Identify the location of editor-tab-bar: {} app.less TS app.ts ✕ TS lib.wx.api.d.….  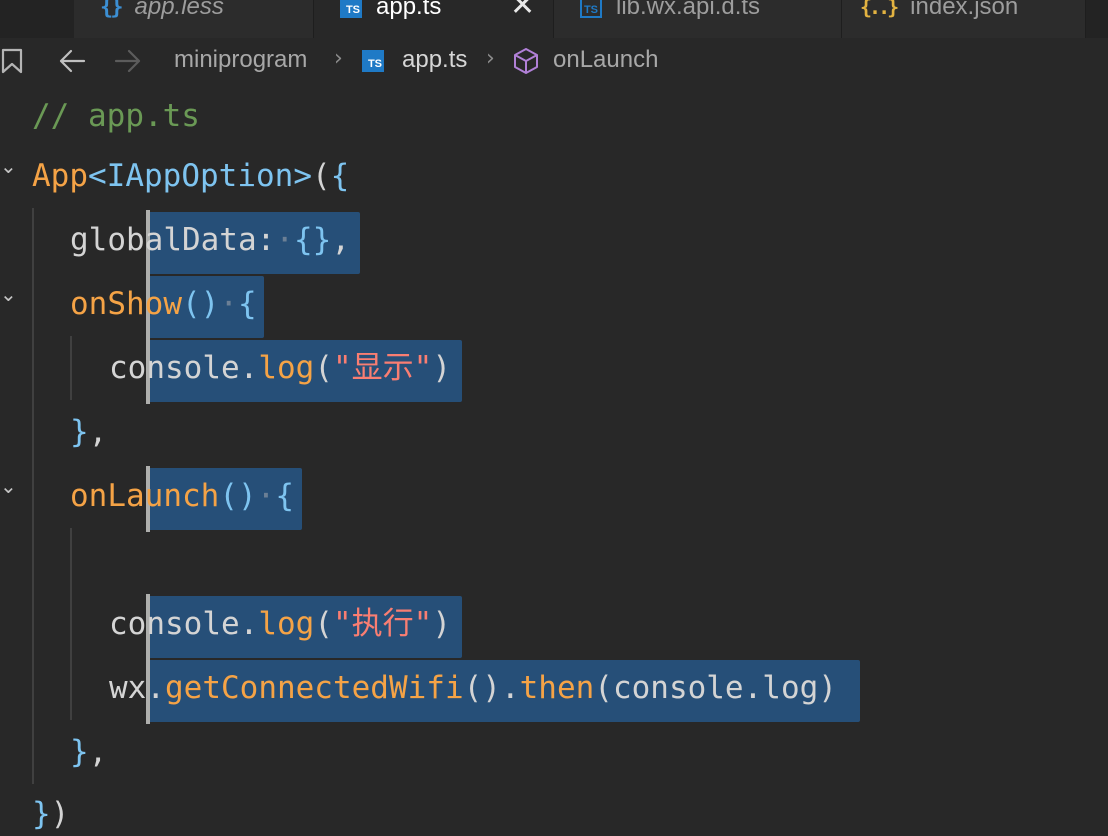
(554, 19).